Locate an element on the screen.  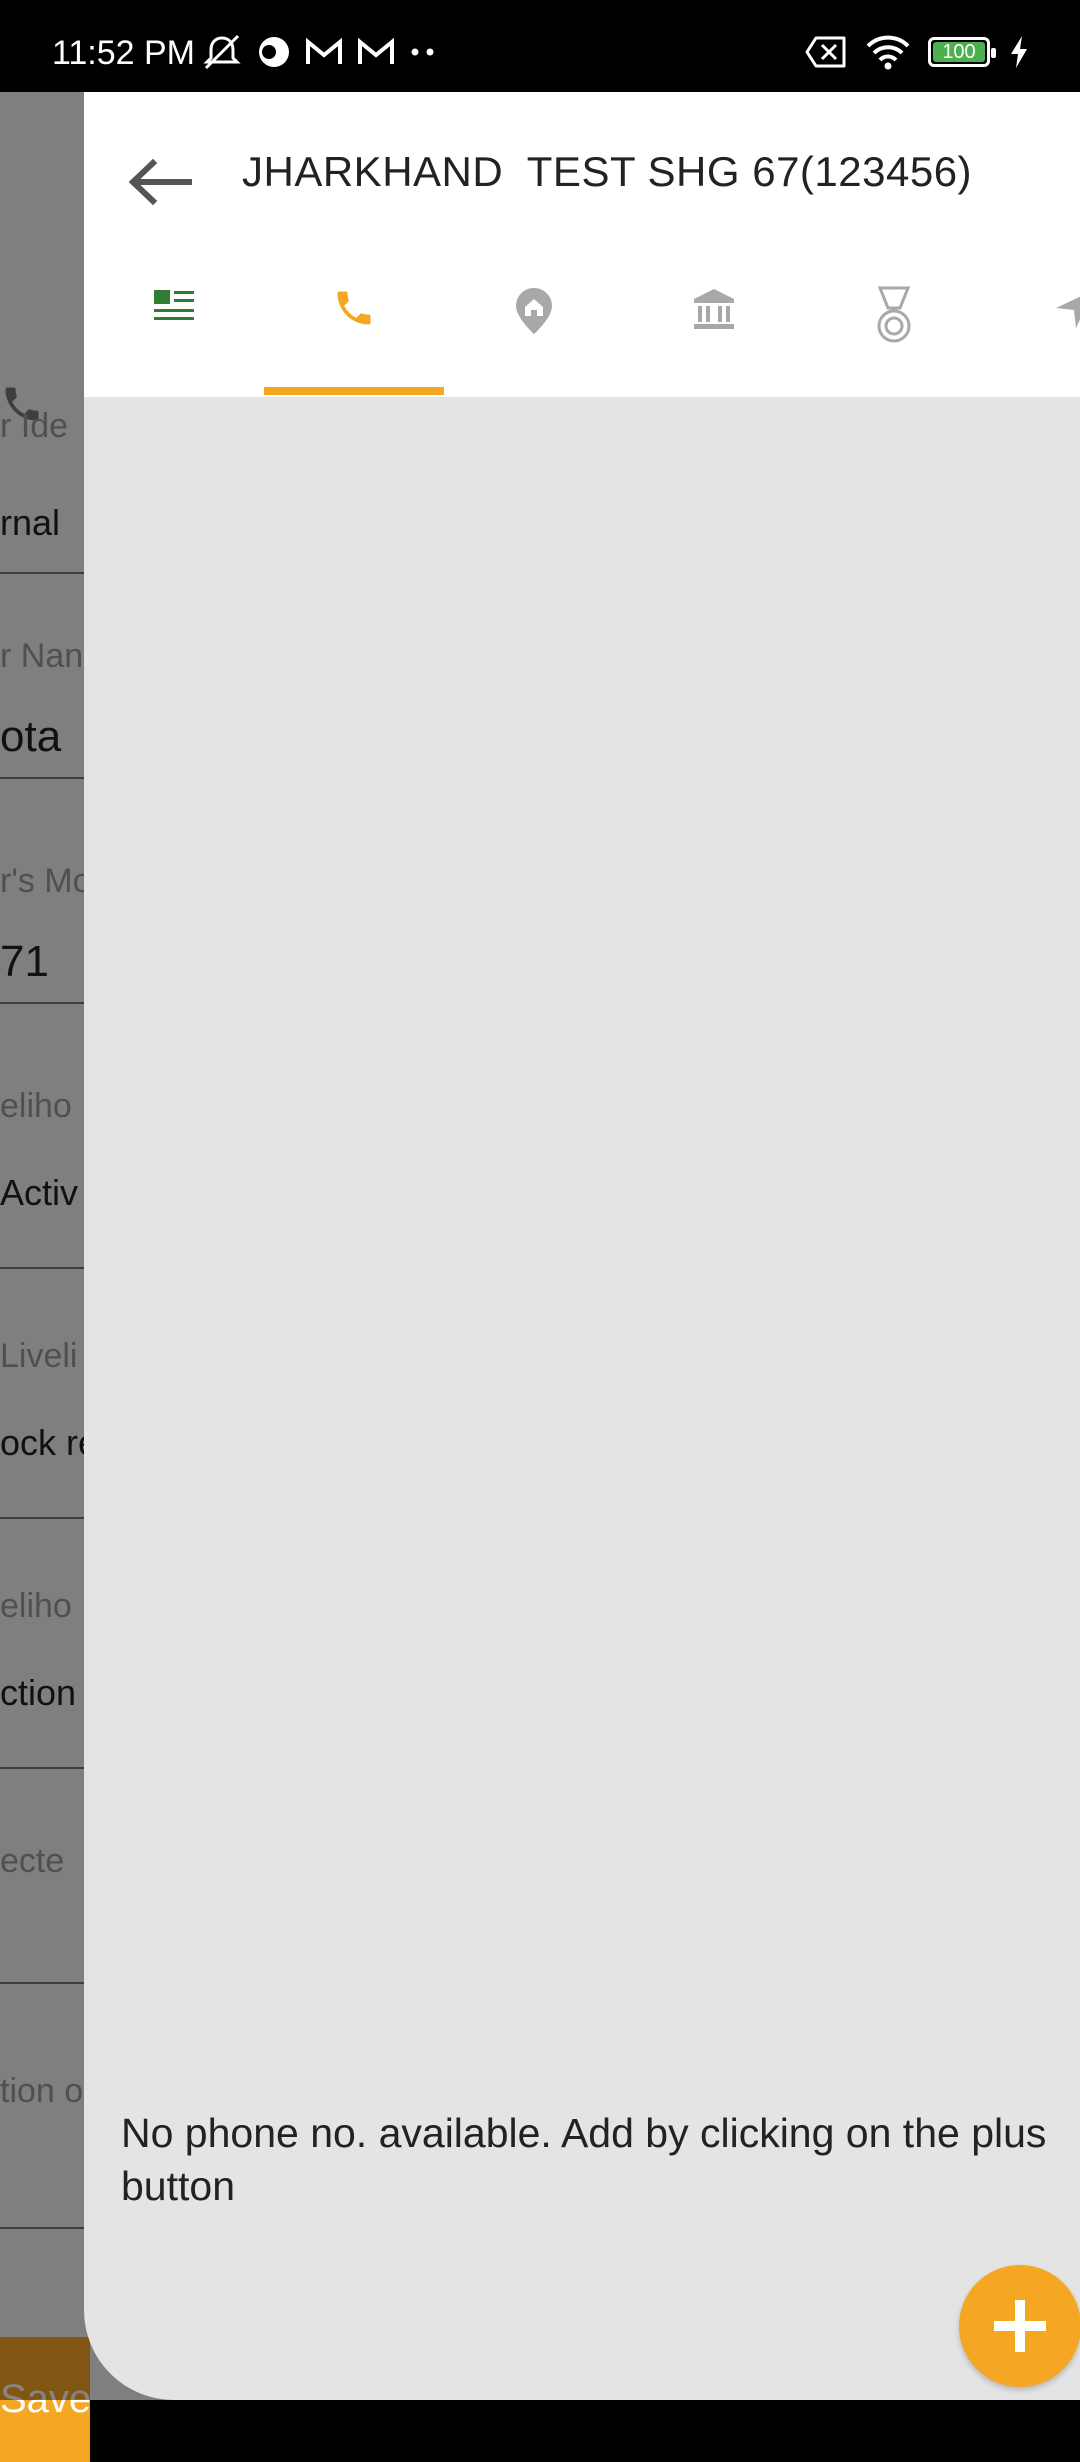
wifi-icon is located at coordinates (888, 52).